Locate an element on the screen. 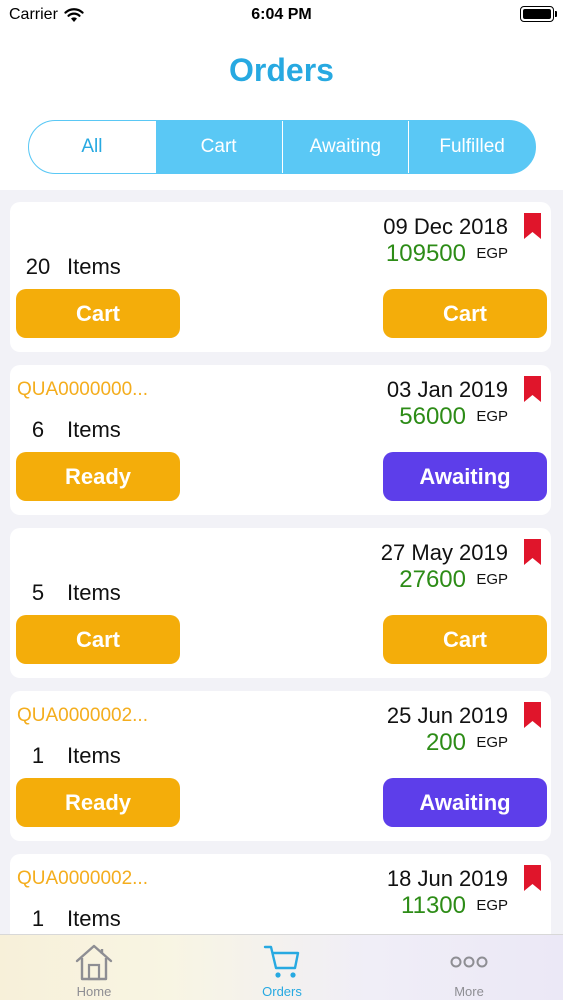 This screenshot has width=563, height=1000. order-price: 27600 is located at coordinates (432, 579).